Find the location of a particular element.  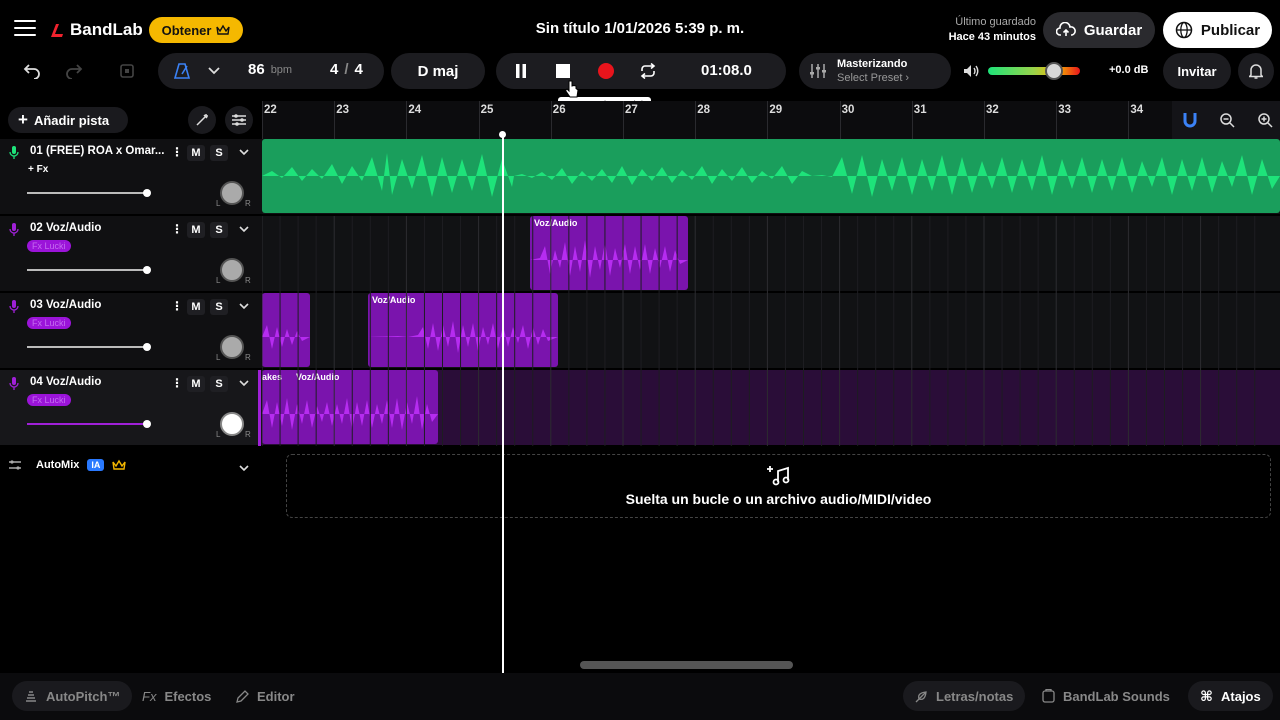

track-lane is located at coordinates (771, 177).